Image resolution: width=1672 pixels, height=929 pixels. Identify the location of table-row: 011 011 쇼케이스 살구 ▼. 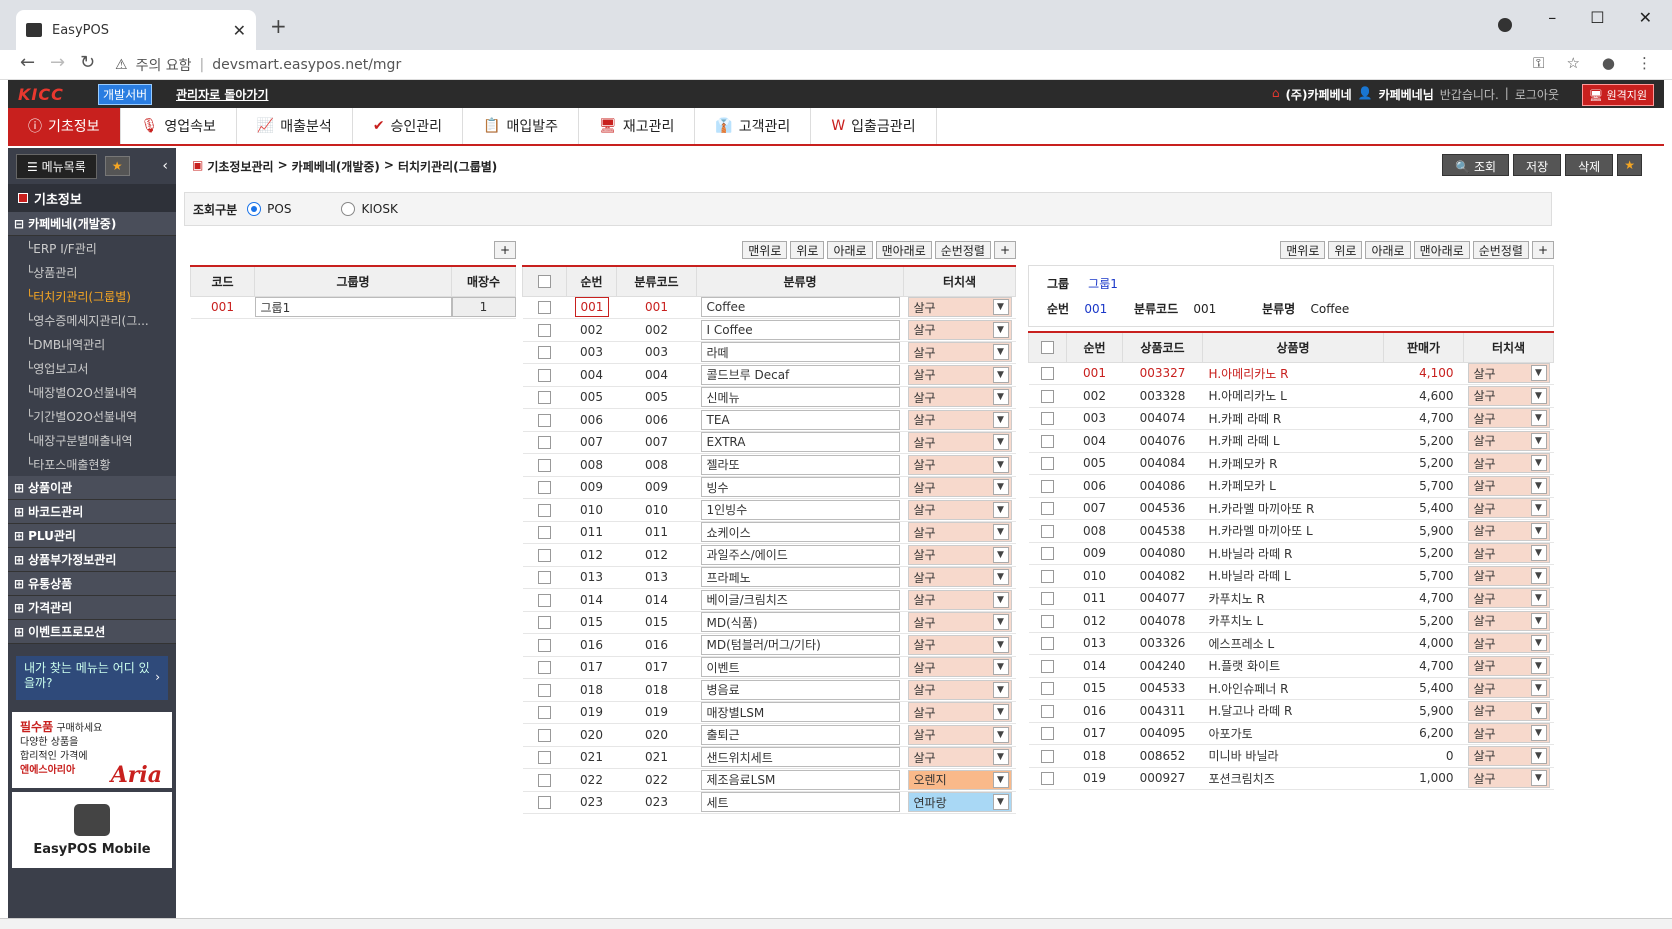
(769, 532).